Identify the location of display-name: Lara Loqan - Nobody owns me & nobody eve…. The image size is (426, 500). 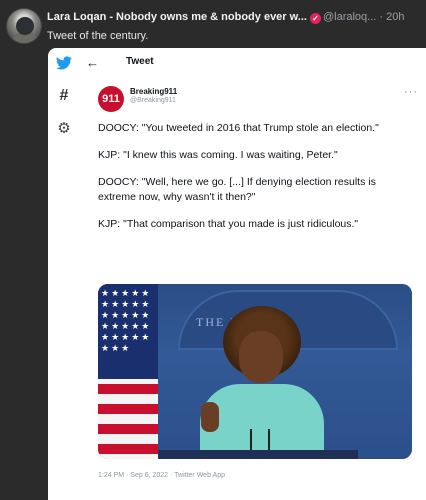
(177, 17).